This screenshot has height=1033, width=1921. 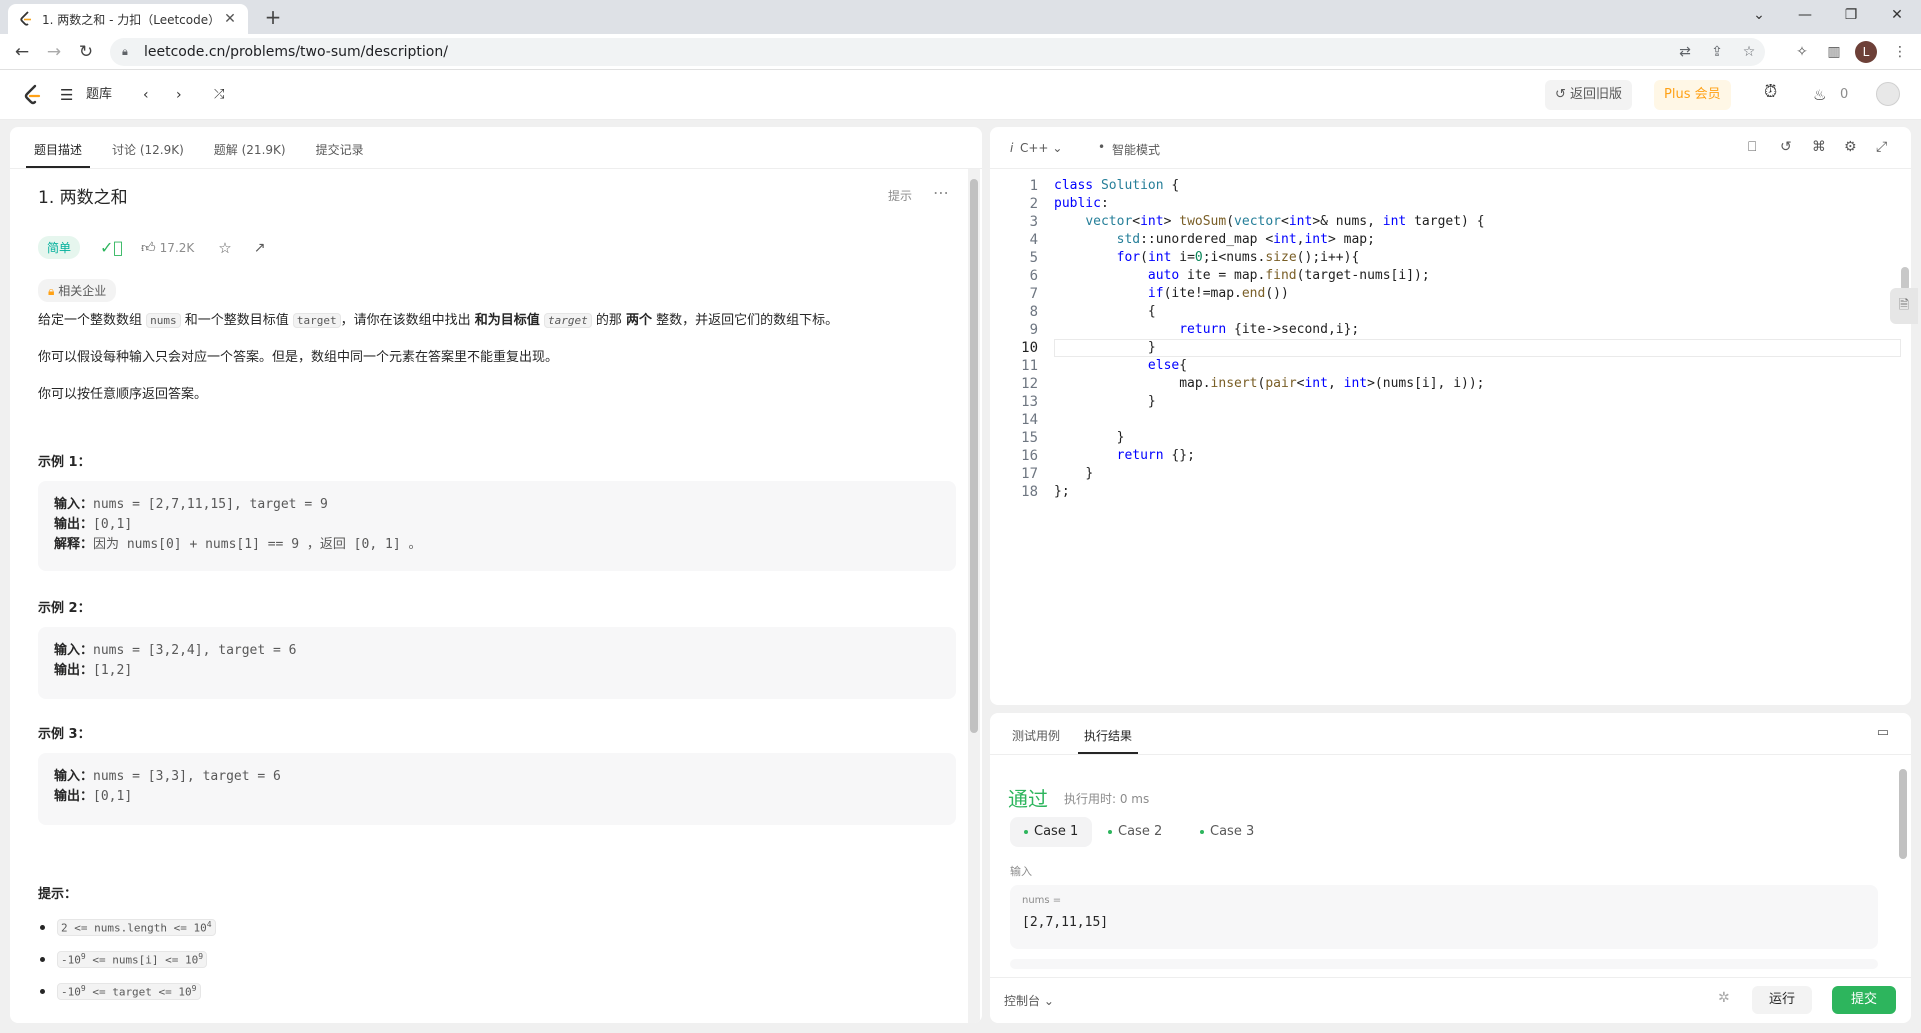 What do you see at coordinates (1450, 474) in the screenshot?
I see `code-line: 17 }` at bounding box center [1450, 474].